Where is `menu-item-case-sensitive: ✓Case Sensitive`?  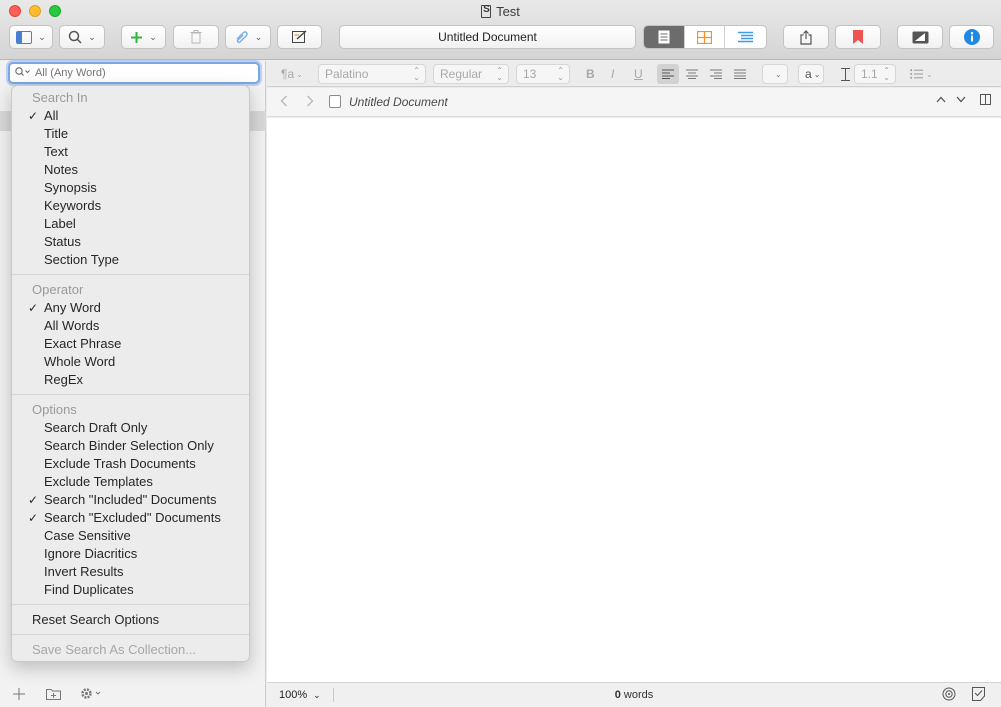
menu-item-case-sensitive: ✓Case Sensitive is located at coordinates (130, 536).